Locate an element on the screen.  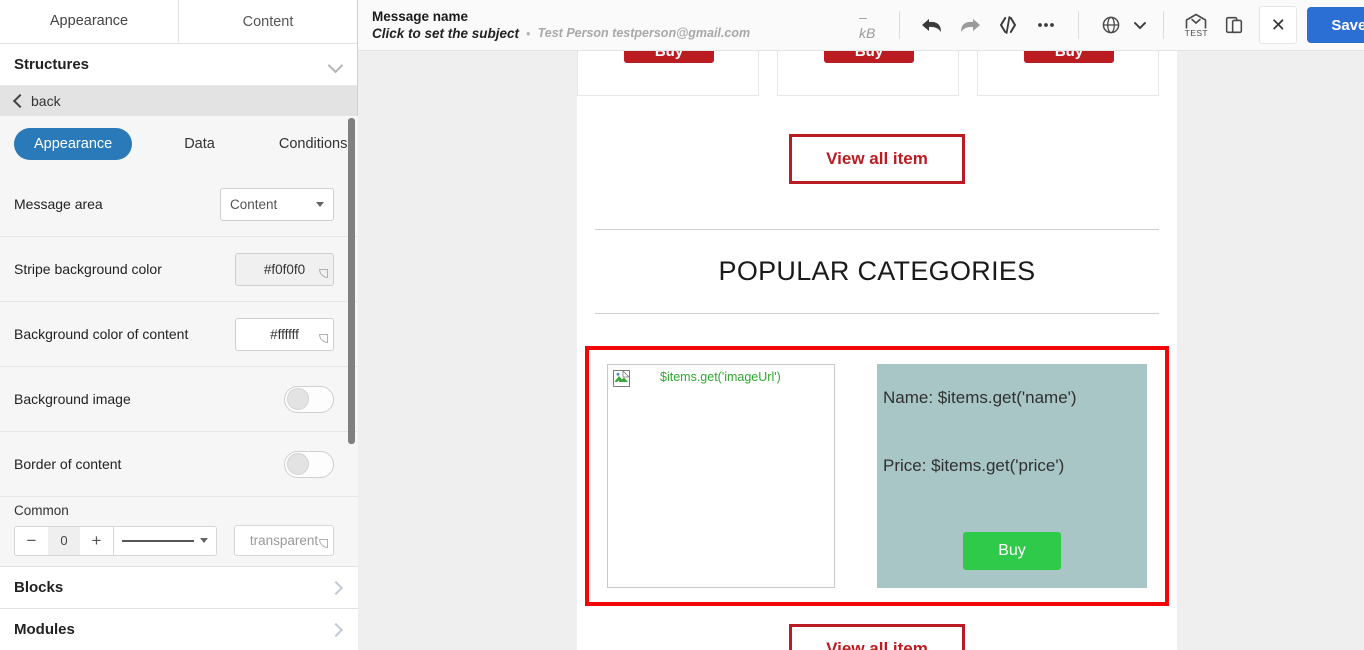
view-all-item-button-top: View all item is located at coordinates (877, 159).